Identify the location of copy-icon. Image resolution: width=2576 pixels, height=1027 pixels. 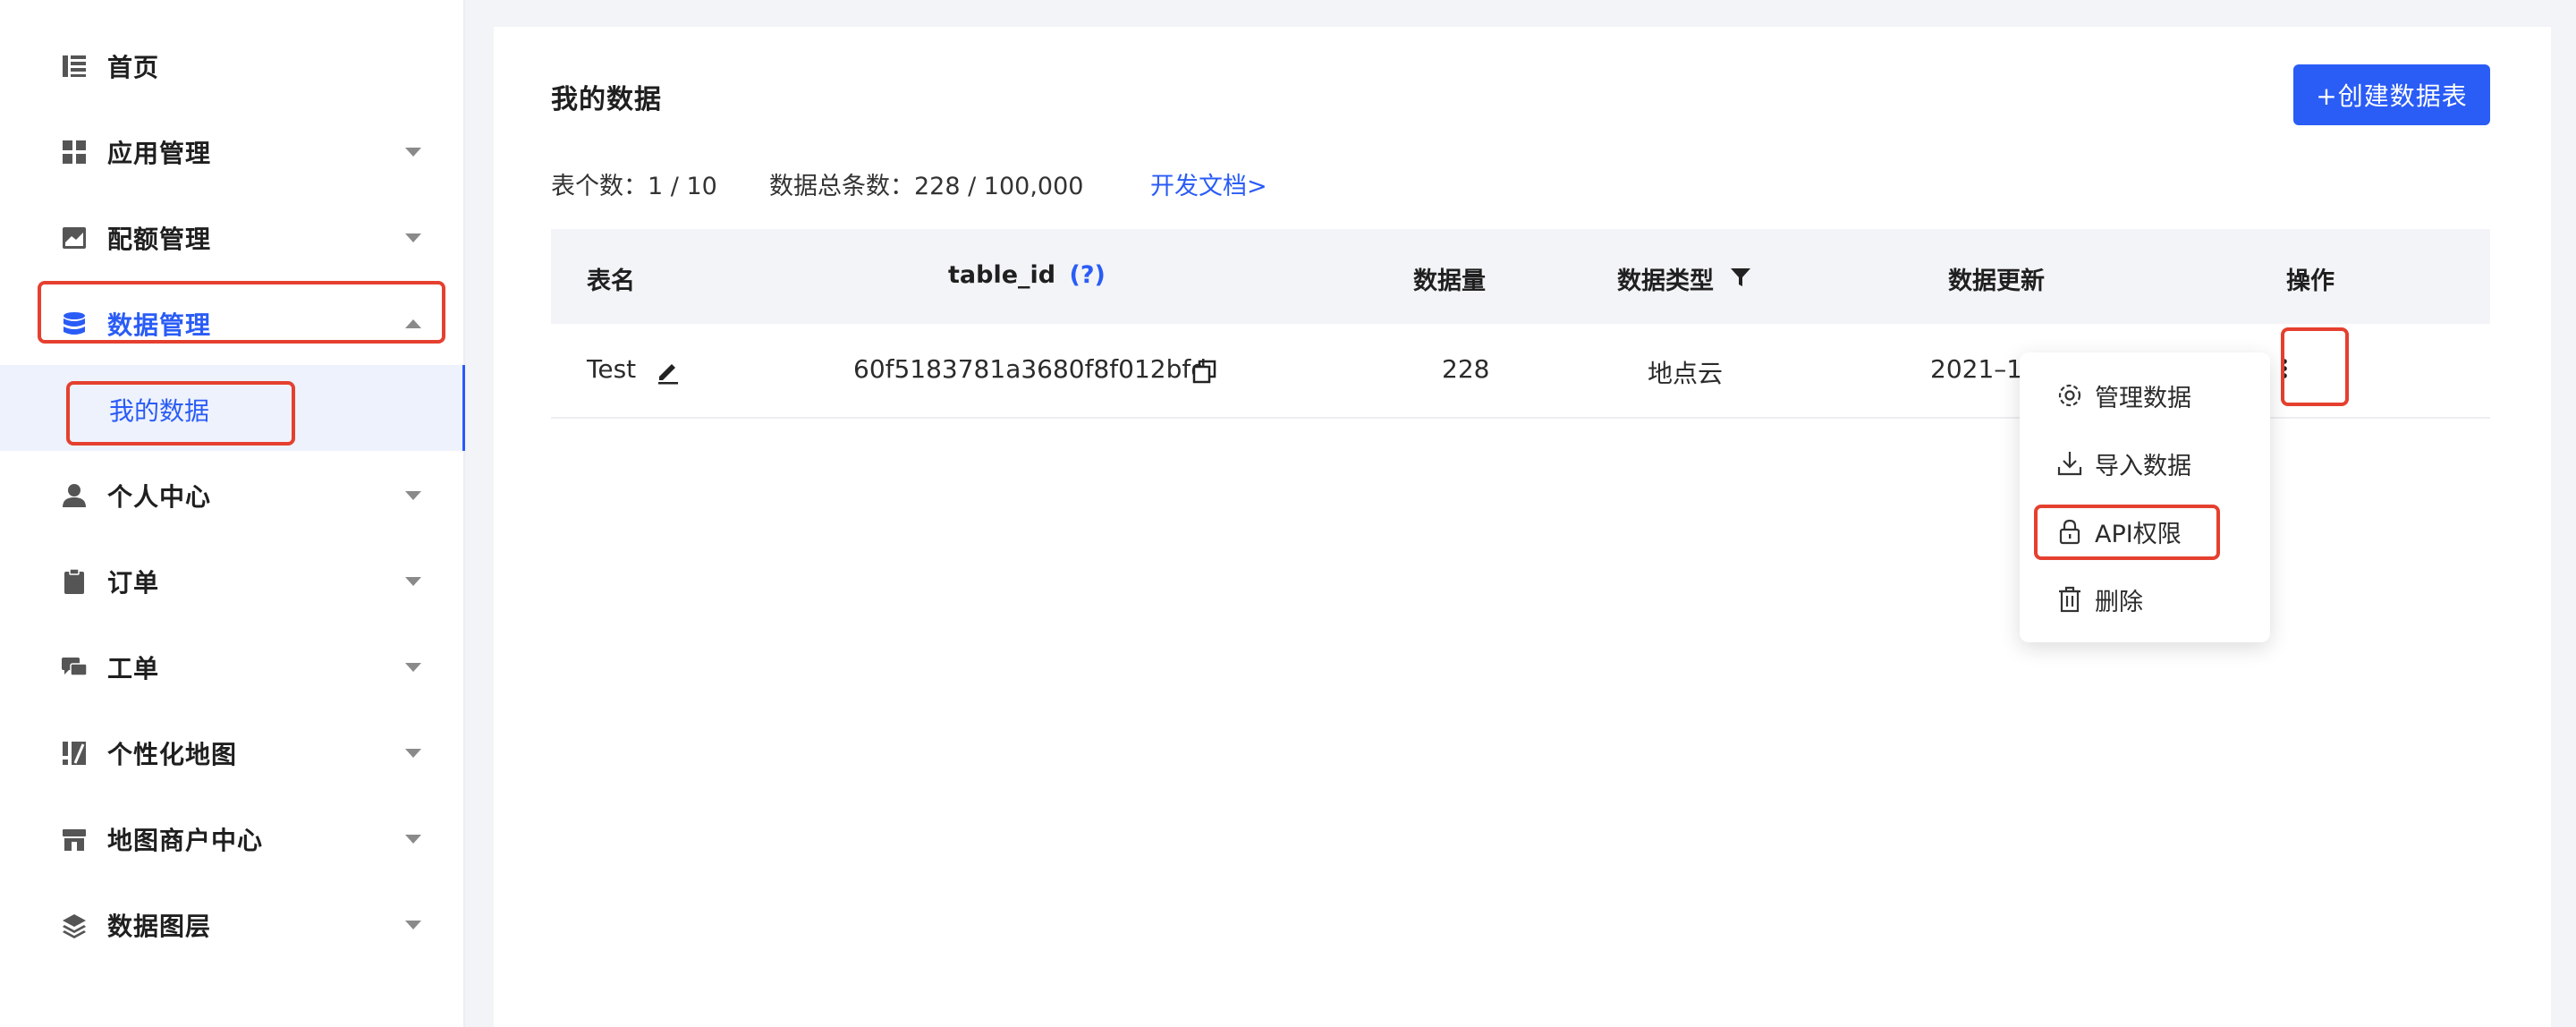
(1204, 371).